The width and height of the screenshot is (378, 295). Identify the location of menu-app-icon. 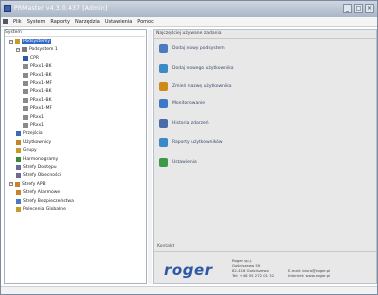
(5, 21).